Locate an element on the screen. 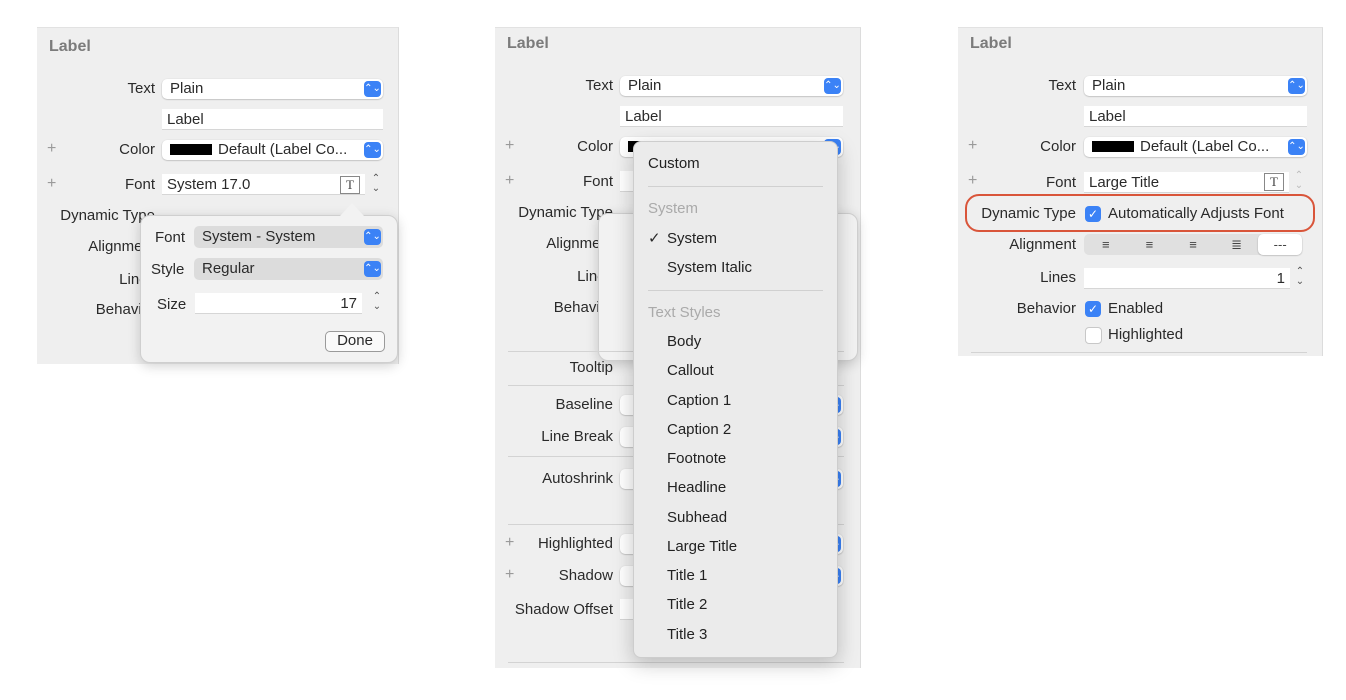  menu-item-style: Title 3 is located at coordinates (687, 635).